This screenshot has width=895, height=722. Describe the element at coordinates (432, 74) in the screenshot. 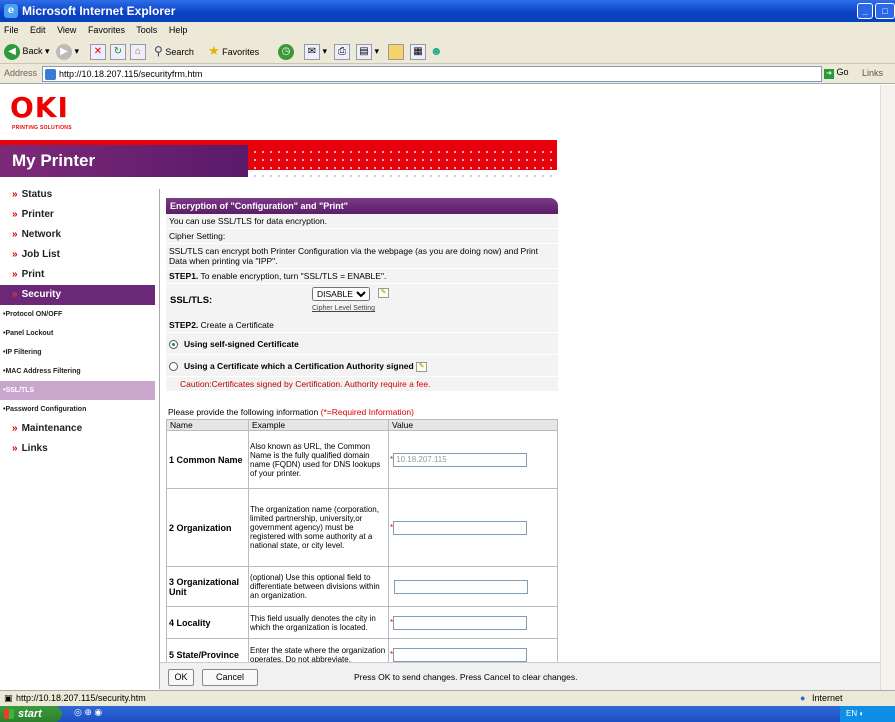

I see `address-input: http://10.18.207.115/securityfrm.htm` at that location.